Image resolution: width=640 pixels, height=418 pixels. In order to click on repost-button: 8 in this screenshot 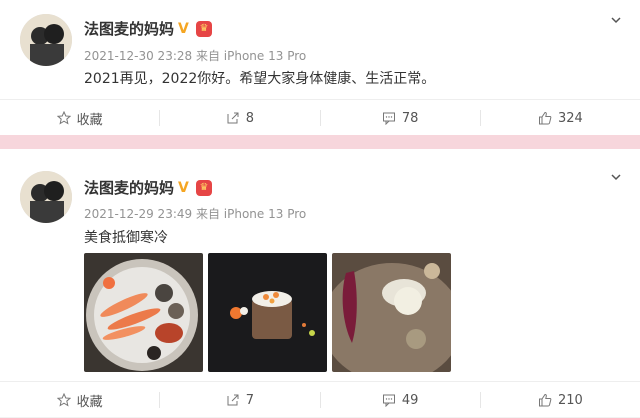, I will do `click(239, 118)`.